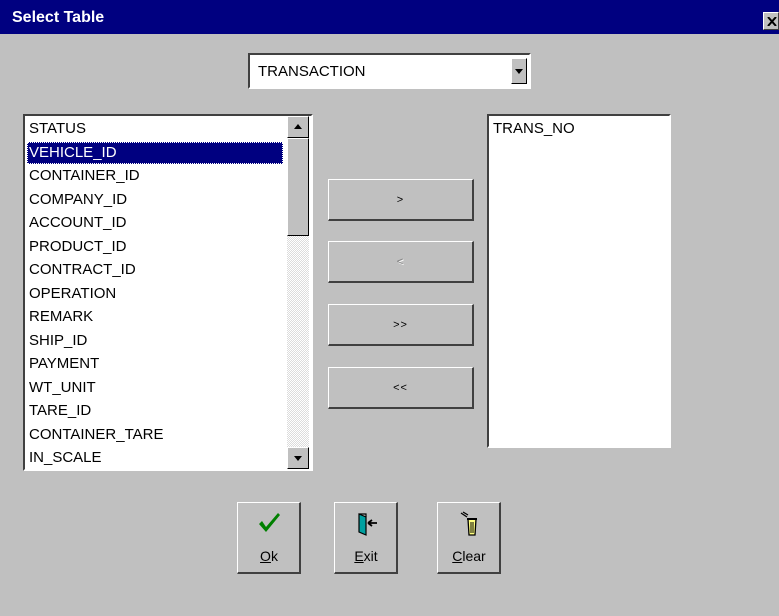 The height and width of the screenshot is (616, 779). I want to click on list-item: CONTAINER_ID, so click(155, 176).